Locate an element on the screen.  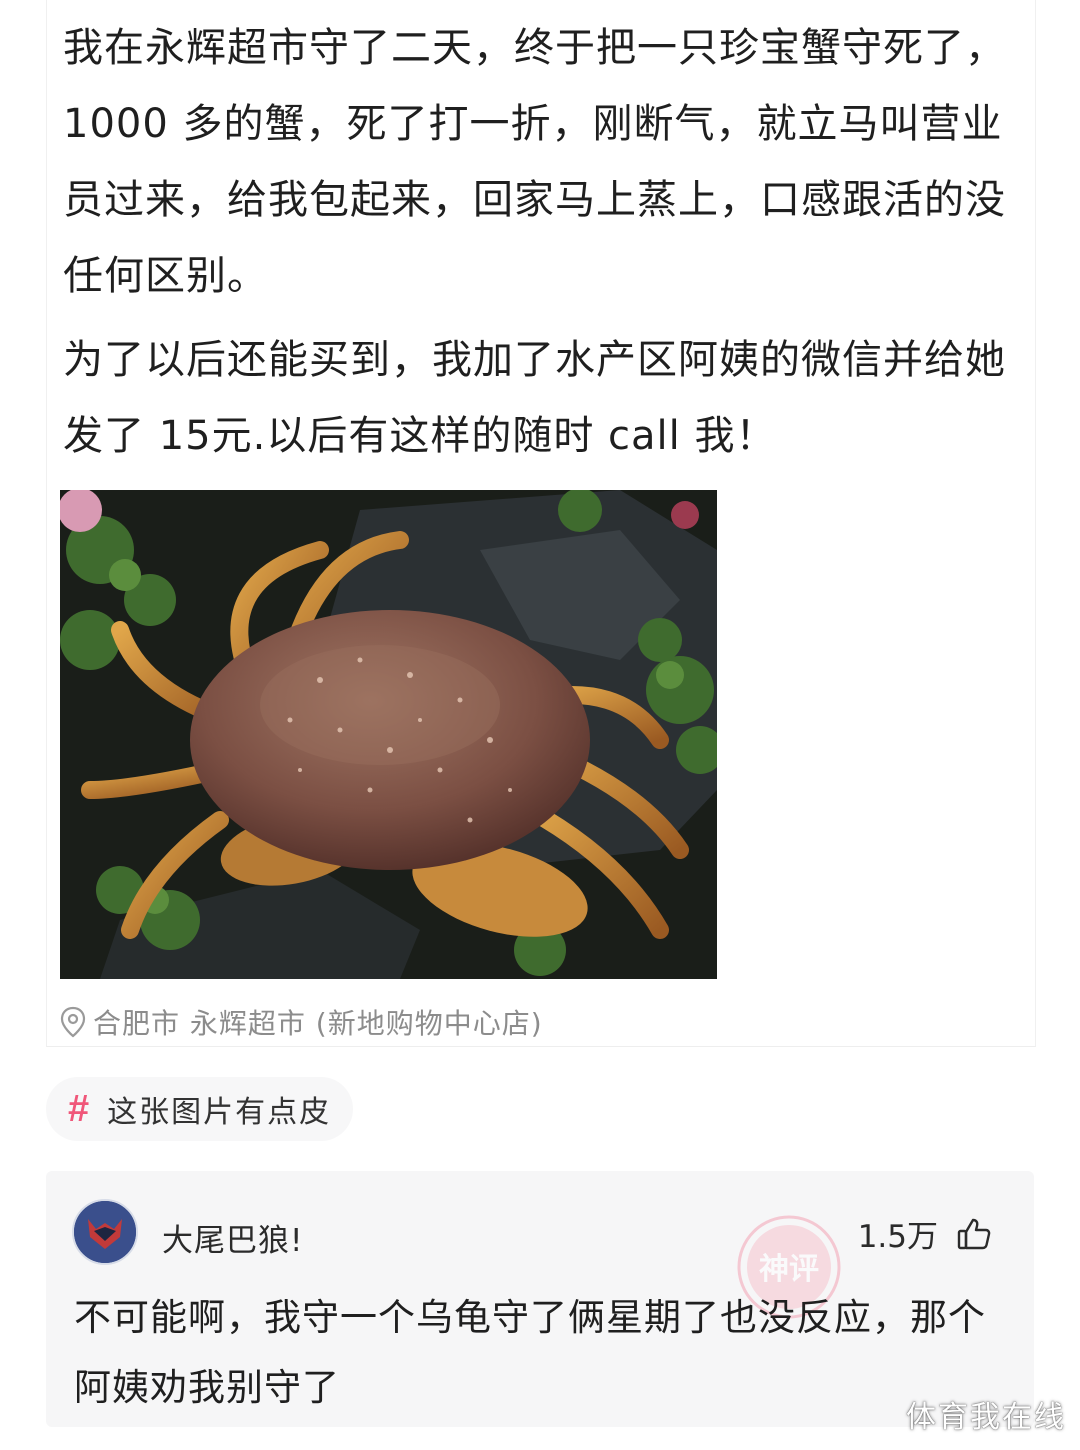
topic-chip: # 这张图片有点皮 is located at coordinates (200, 1109).